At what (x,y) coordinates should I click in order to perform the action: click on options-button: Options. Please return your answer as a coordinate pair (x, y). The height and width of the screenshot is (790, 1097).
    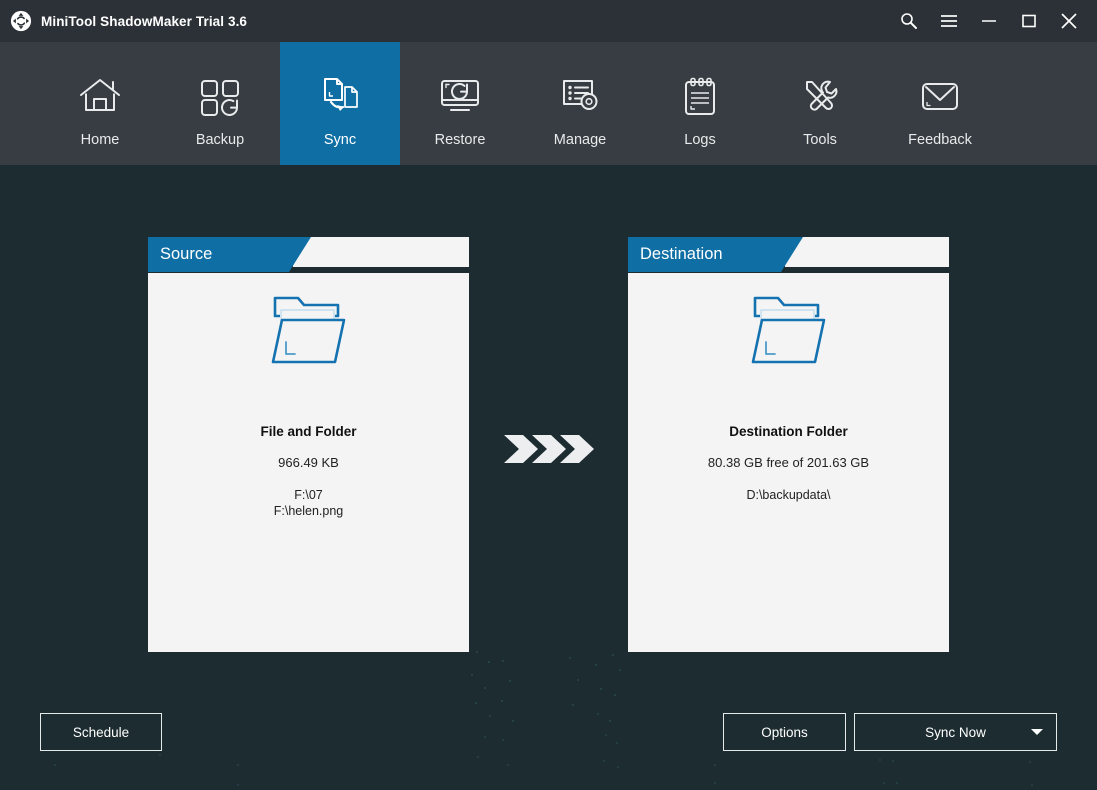
    Looking at the image, I should click on (784, 732).